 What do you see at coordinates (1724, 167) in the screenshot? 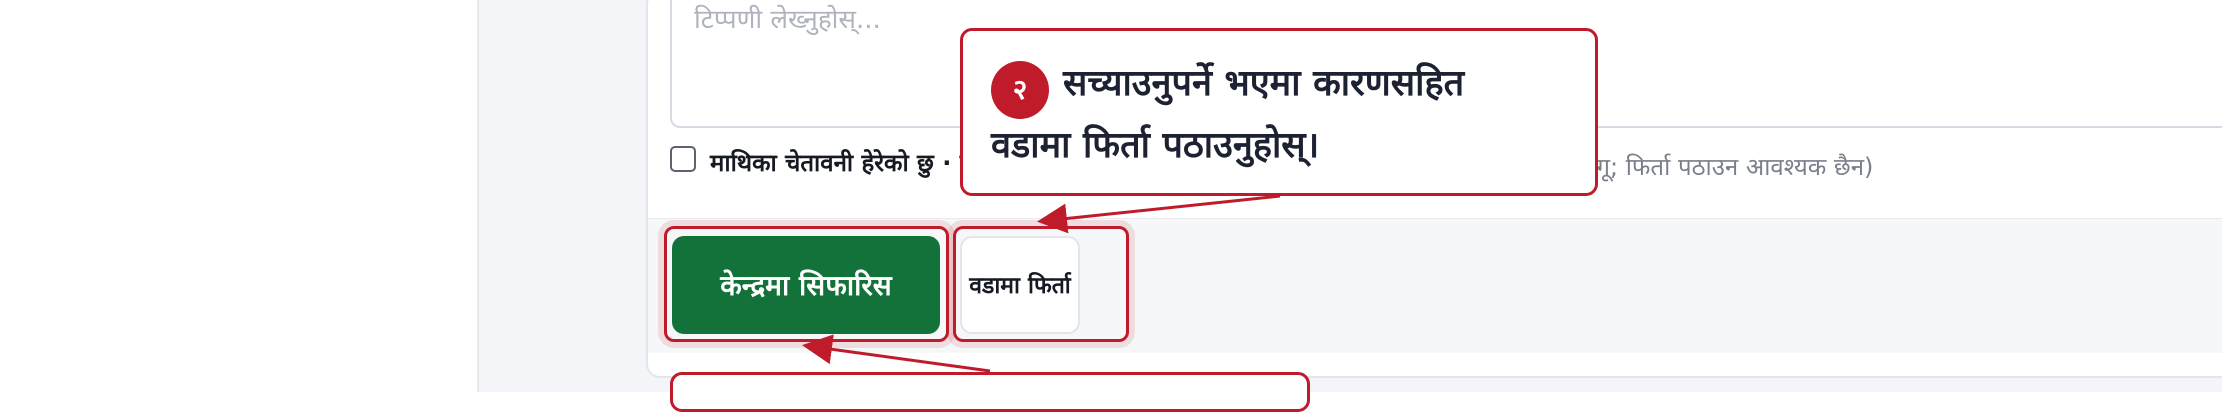
I see `confirm-note: लागू; फिर्ता पठाउन आवश्यक छैन)` at bounding box center [1724, 167].